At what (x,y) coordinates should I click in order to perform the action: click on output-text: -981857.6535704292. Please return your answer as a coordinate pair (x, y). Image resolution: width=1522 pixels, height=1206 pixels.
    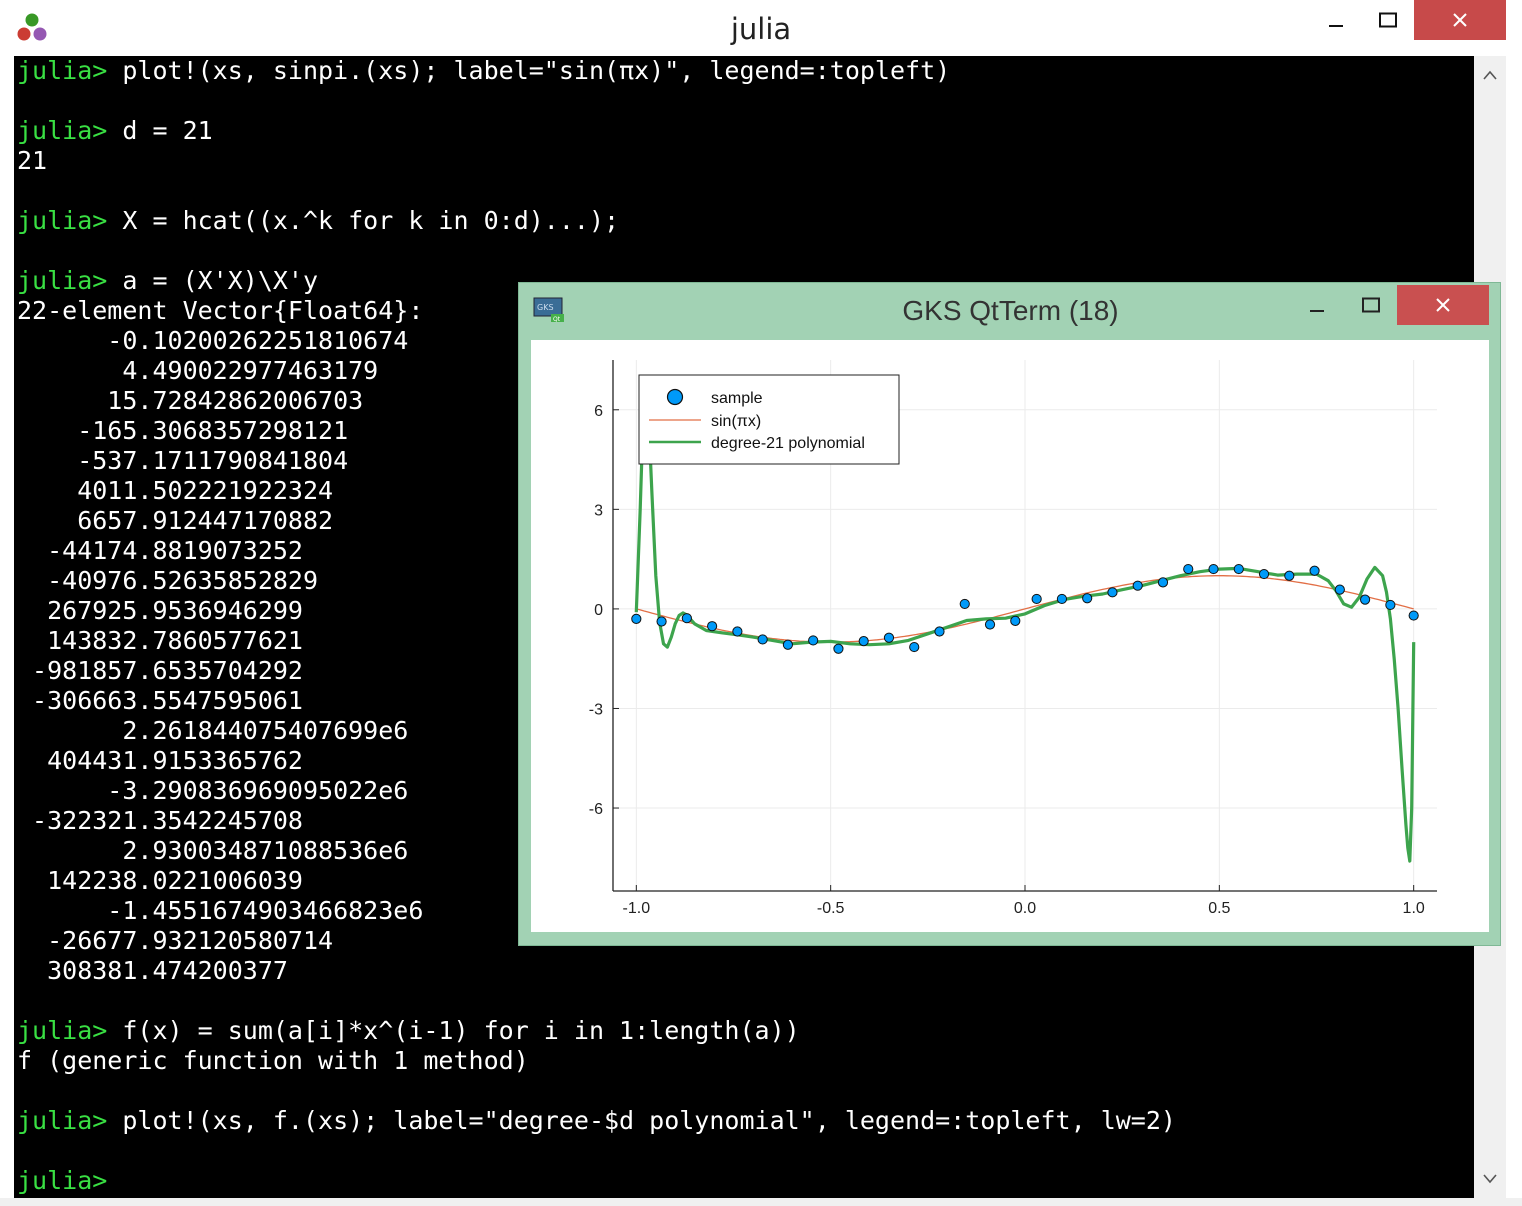
    Looking at the image, I should click on (160, 670).